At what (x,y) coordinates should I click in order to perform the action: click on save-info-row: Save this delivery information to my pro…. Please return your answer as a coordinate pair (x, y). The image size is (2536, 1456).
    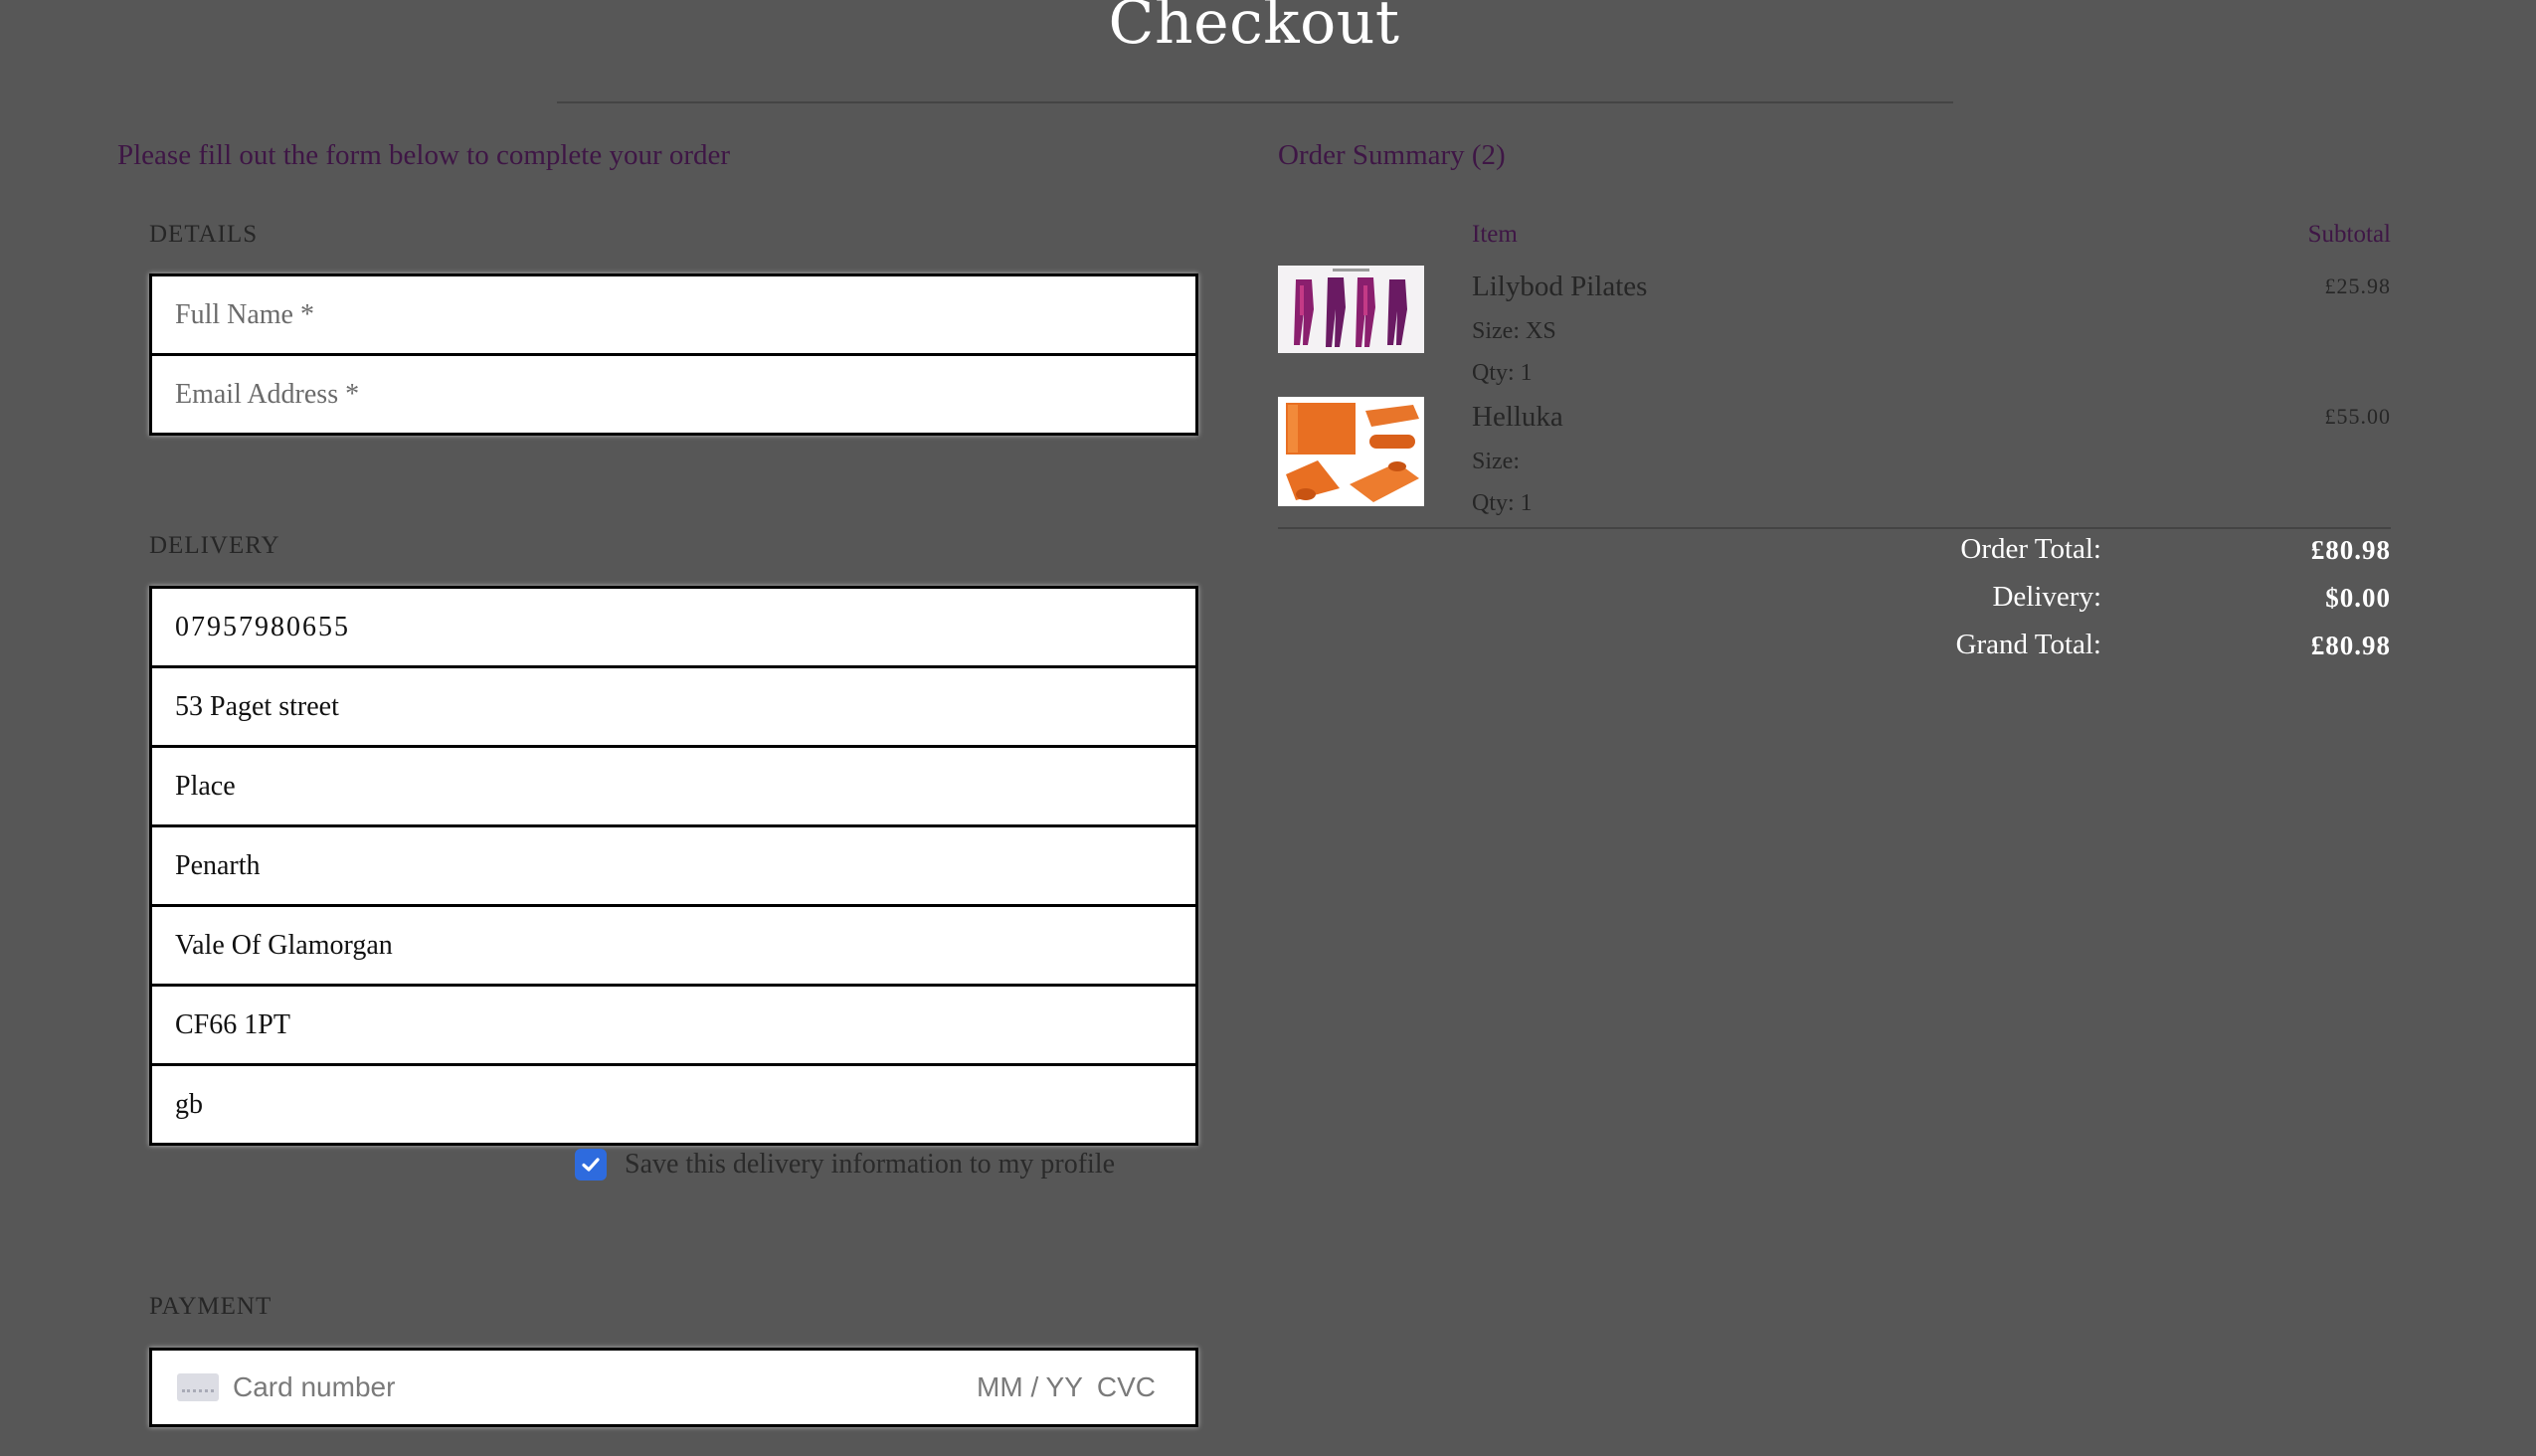
    Looking at the image, I should click on (845, 1165).